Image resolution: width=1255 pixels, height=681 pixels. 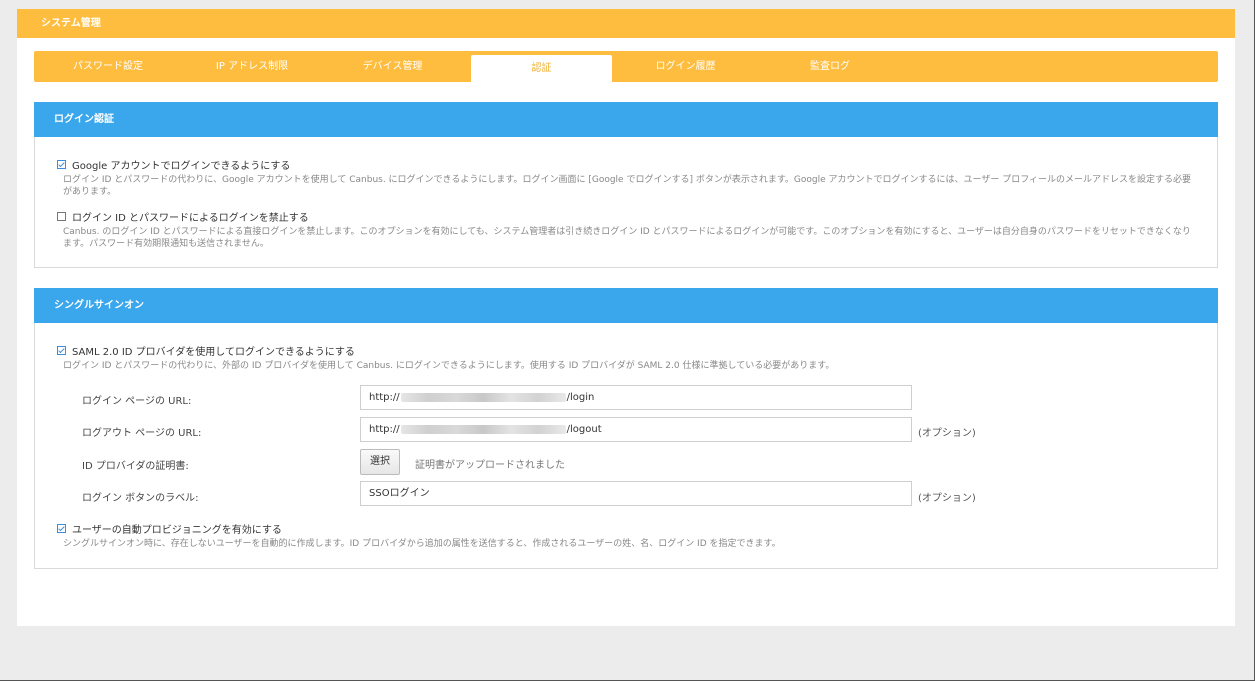 What do you see at coordinates (61, 350) in the screenshot?
I see `saml-checkbox` at bounding box center [61, 350].